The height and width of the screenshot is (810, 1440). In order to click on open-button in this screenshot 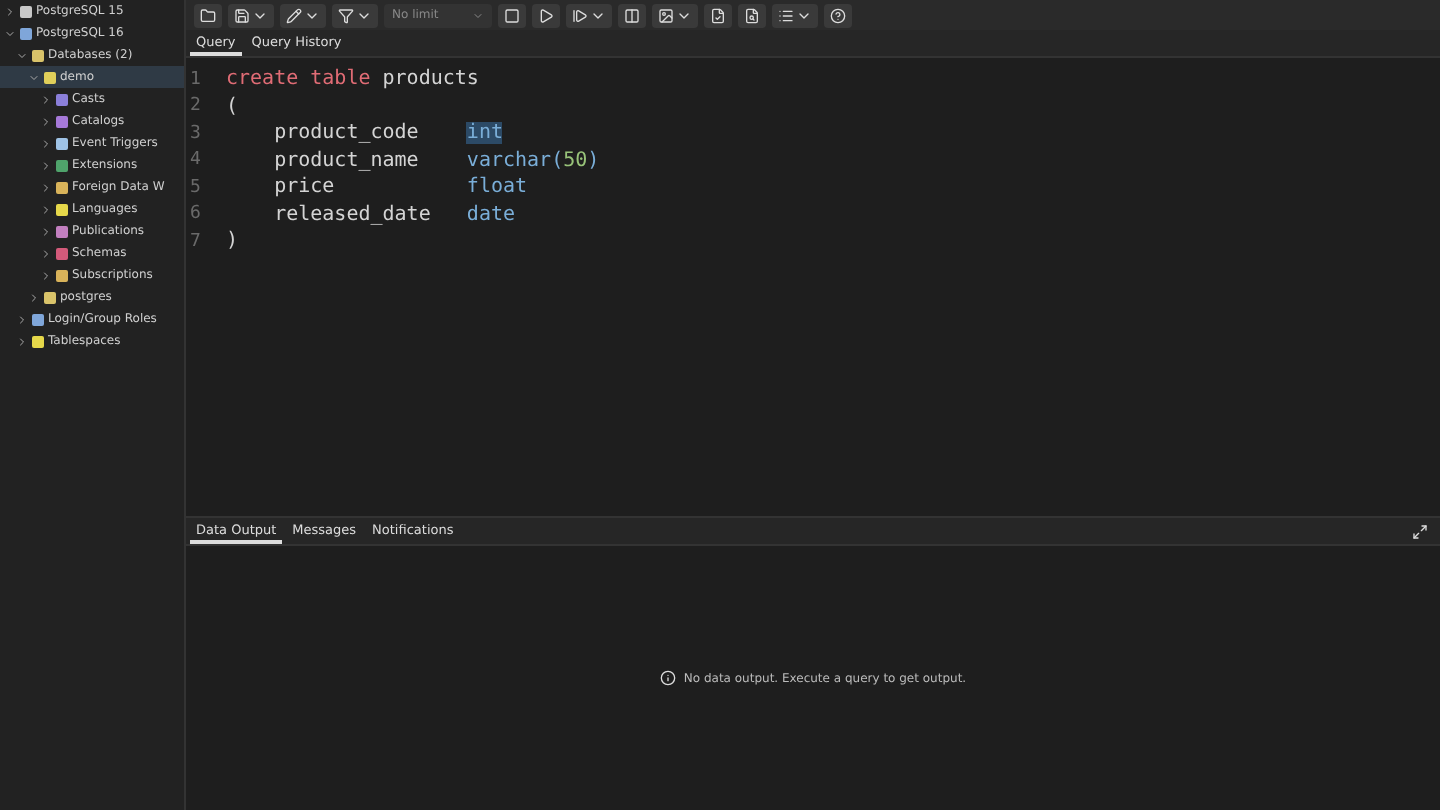, I will do `click(208, 15)`.